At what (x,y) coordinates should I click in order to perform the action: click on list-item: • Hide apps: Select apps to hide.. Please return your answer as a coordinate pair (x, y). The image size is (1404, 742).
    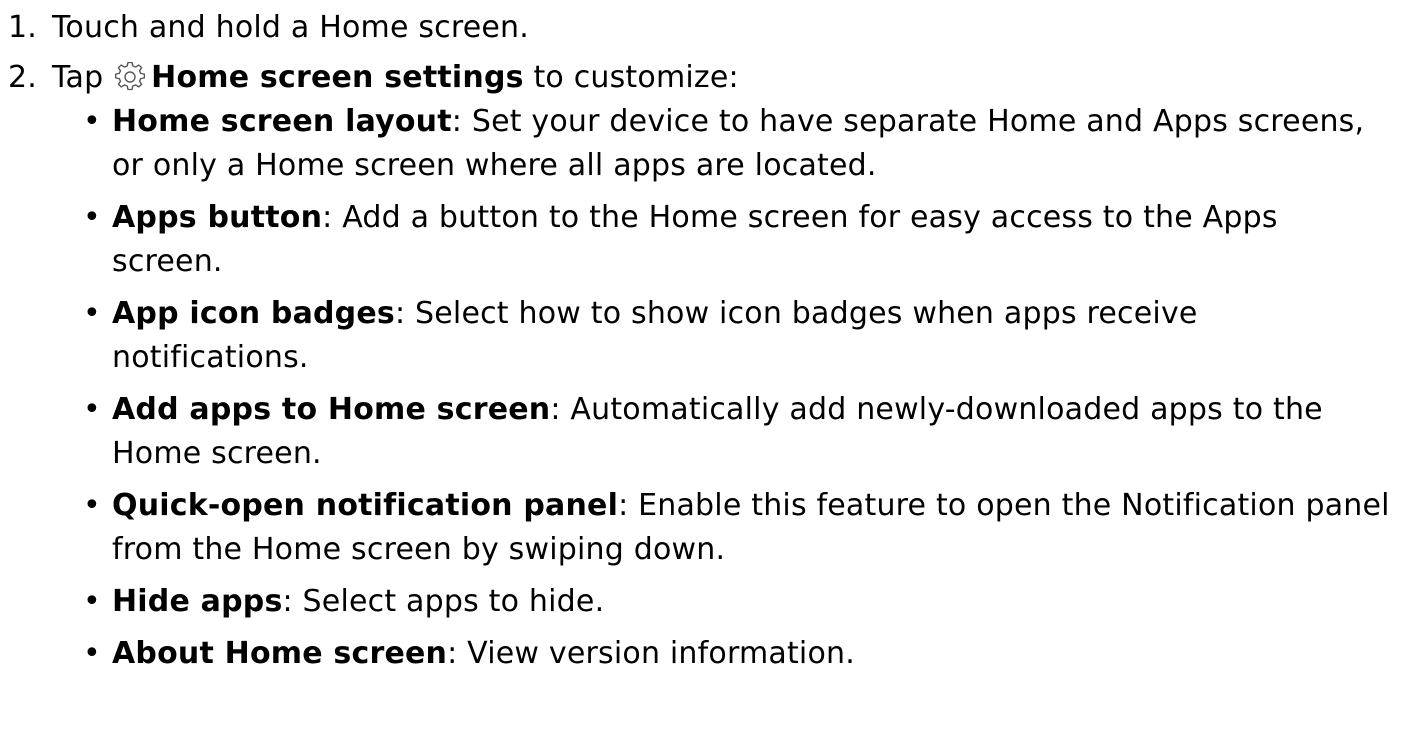
    Looking at the image, I should click on (737, 602).